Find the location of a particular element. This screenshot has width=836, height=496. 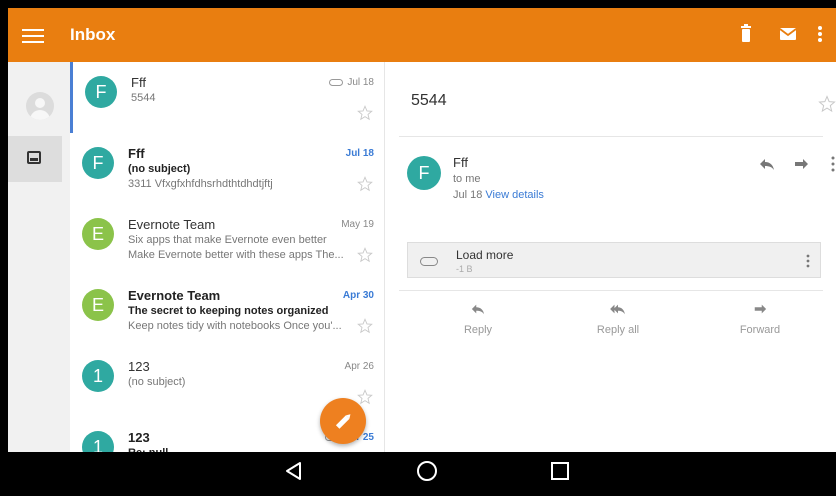

inbox-icon is located at coordinates (34, 157).